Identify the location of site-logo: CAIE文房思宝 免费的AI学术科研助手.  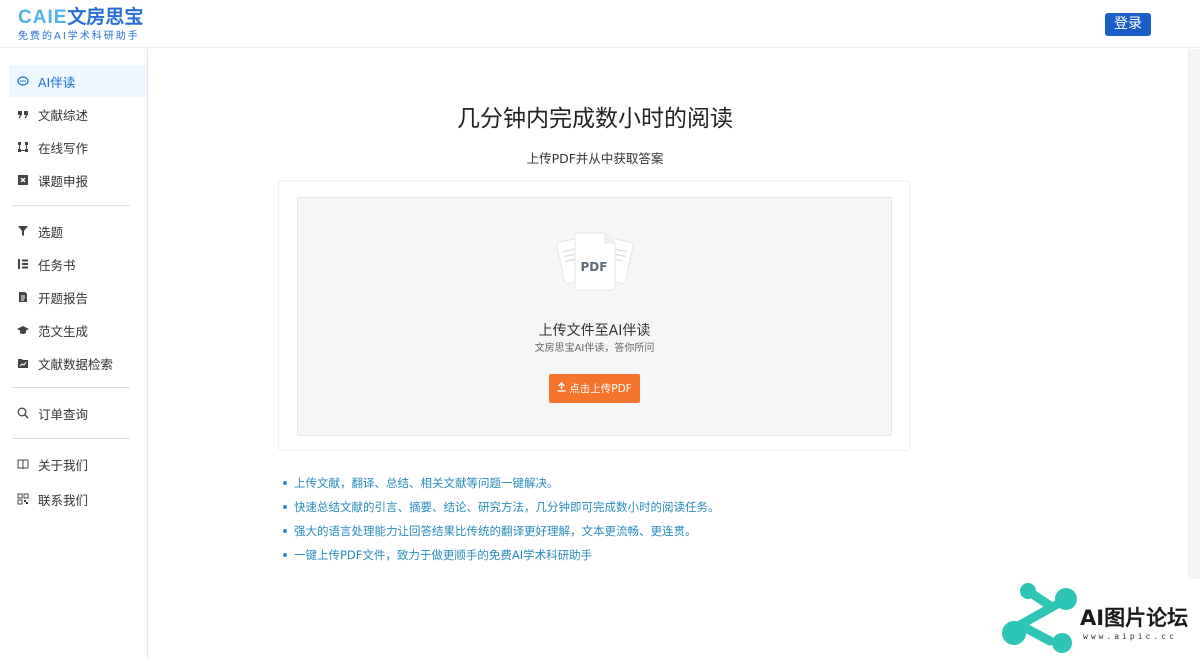
(80, 25).